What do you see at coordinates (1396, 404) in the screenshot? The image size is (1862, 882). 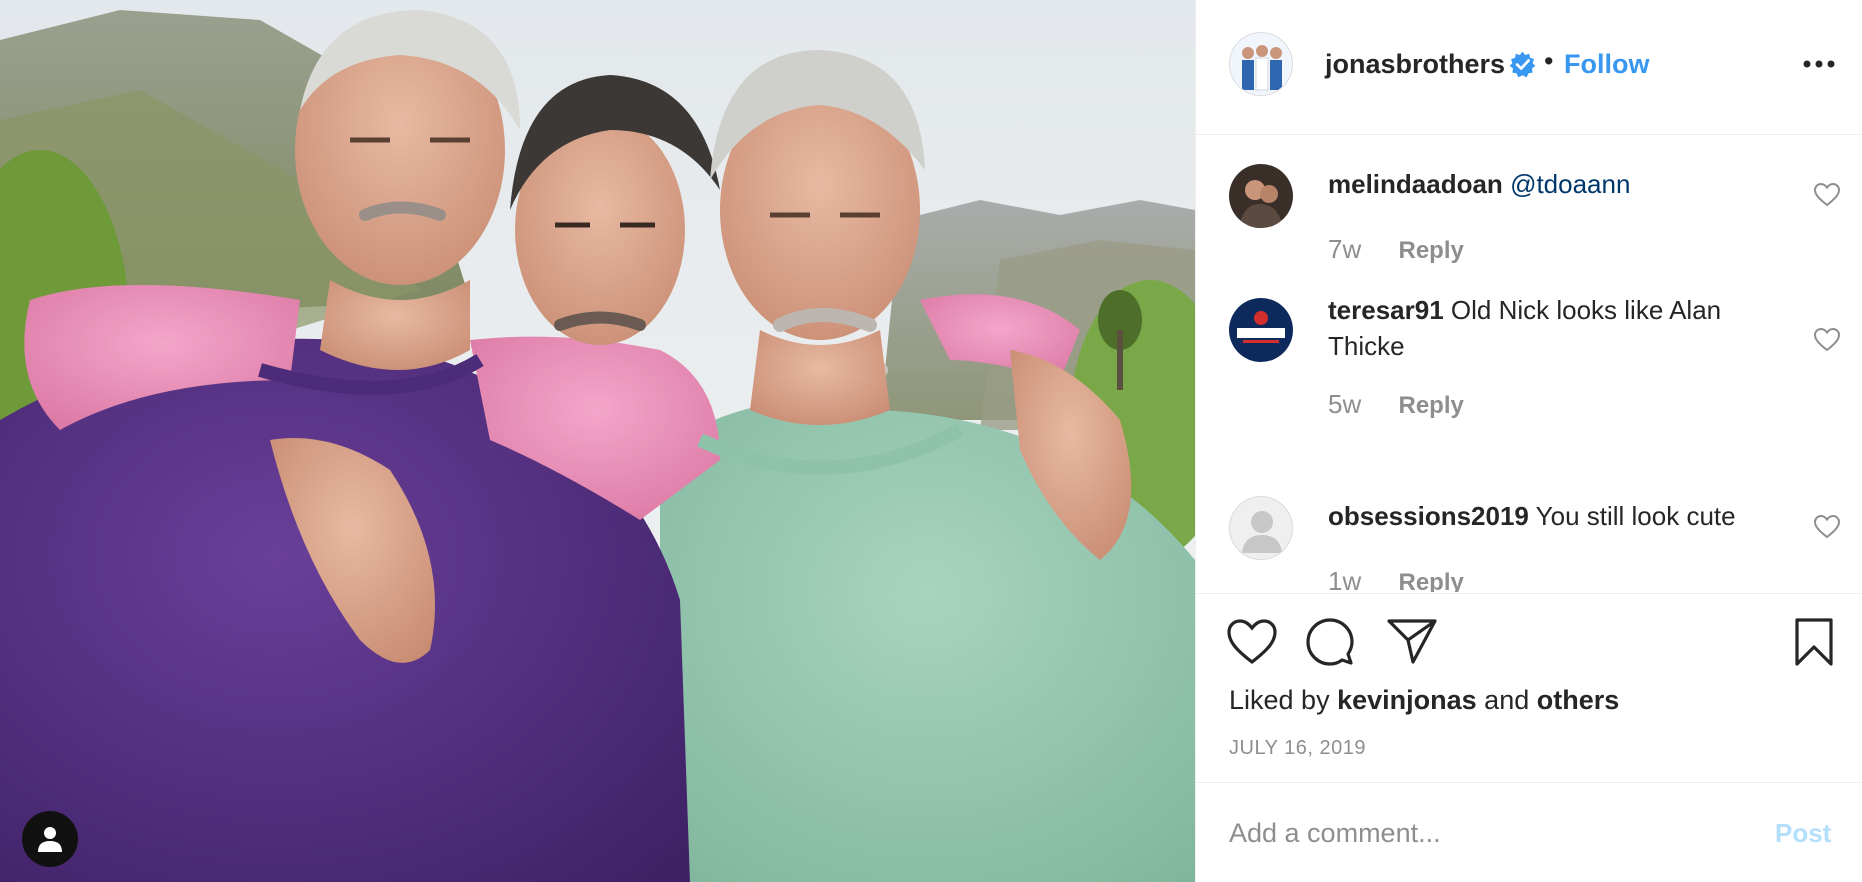 I see `comment-meta: 5w Reply` at bounding box center [1396, 404].